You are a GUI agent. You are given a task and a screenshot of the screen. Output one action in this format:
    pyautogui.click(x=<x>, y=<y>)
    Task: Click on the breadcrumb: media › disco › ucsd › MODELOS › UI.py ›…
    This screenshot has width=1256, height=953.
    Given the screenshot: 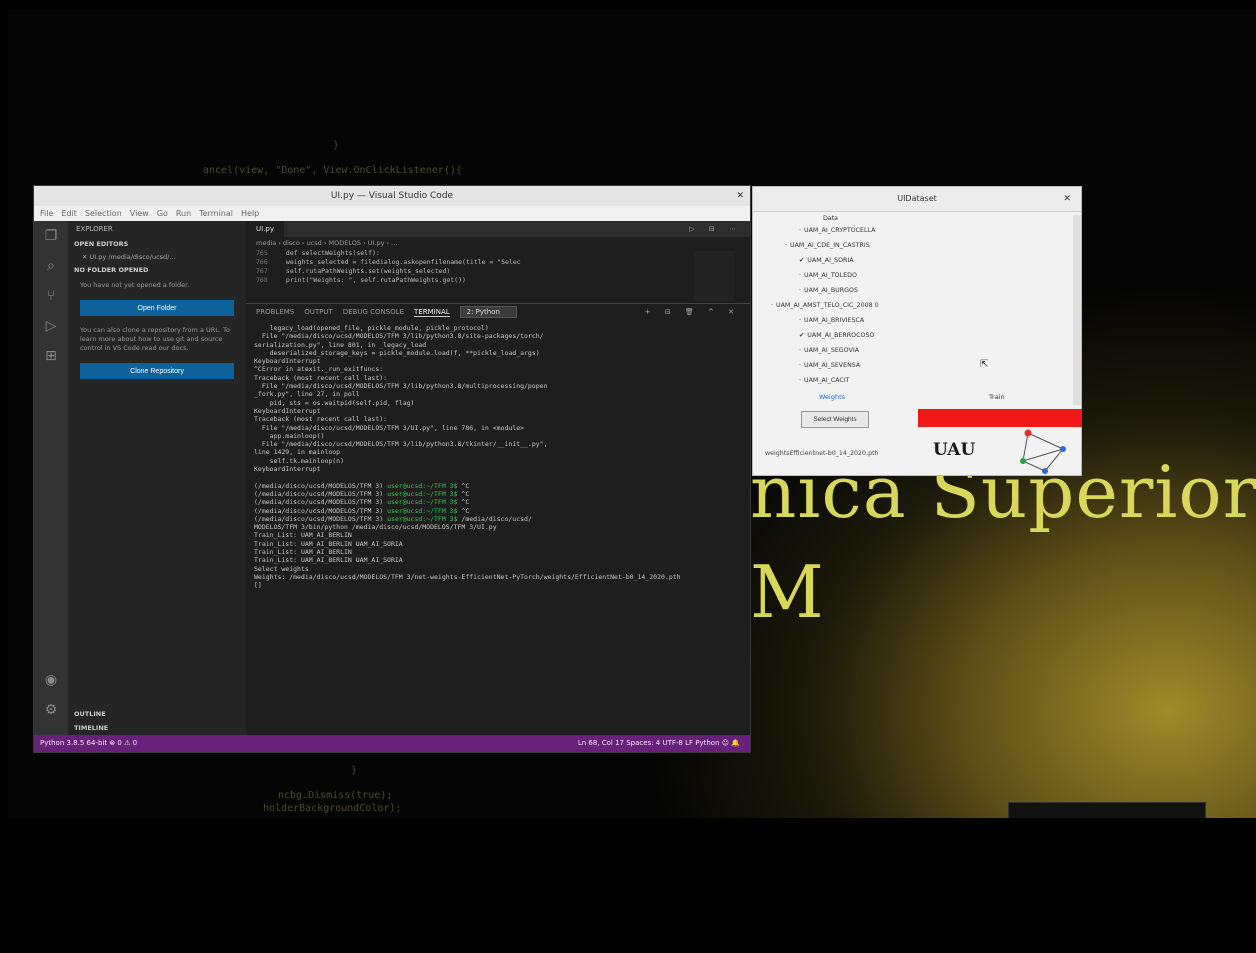 What is the action you would take?
    pyautogui.click(x=498, y=243)
    